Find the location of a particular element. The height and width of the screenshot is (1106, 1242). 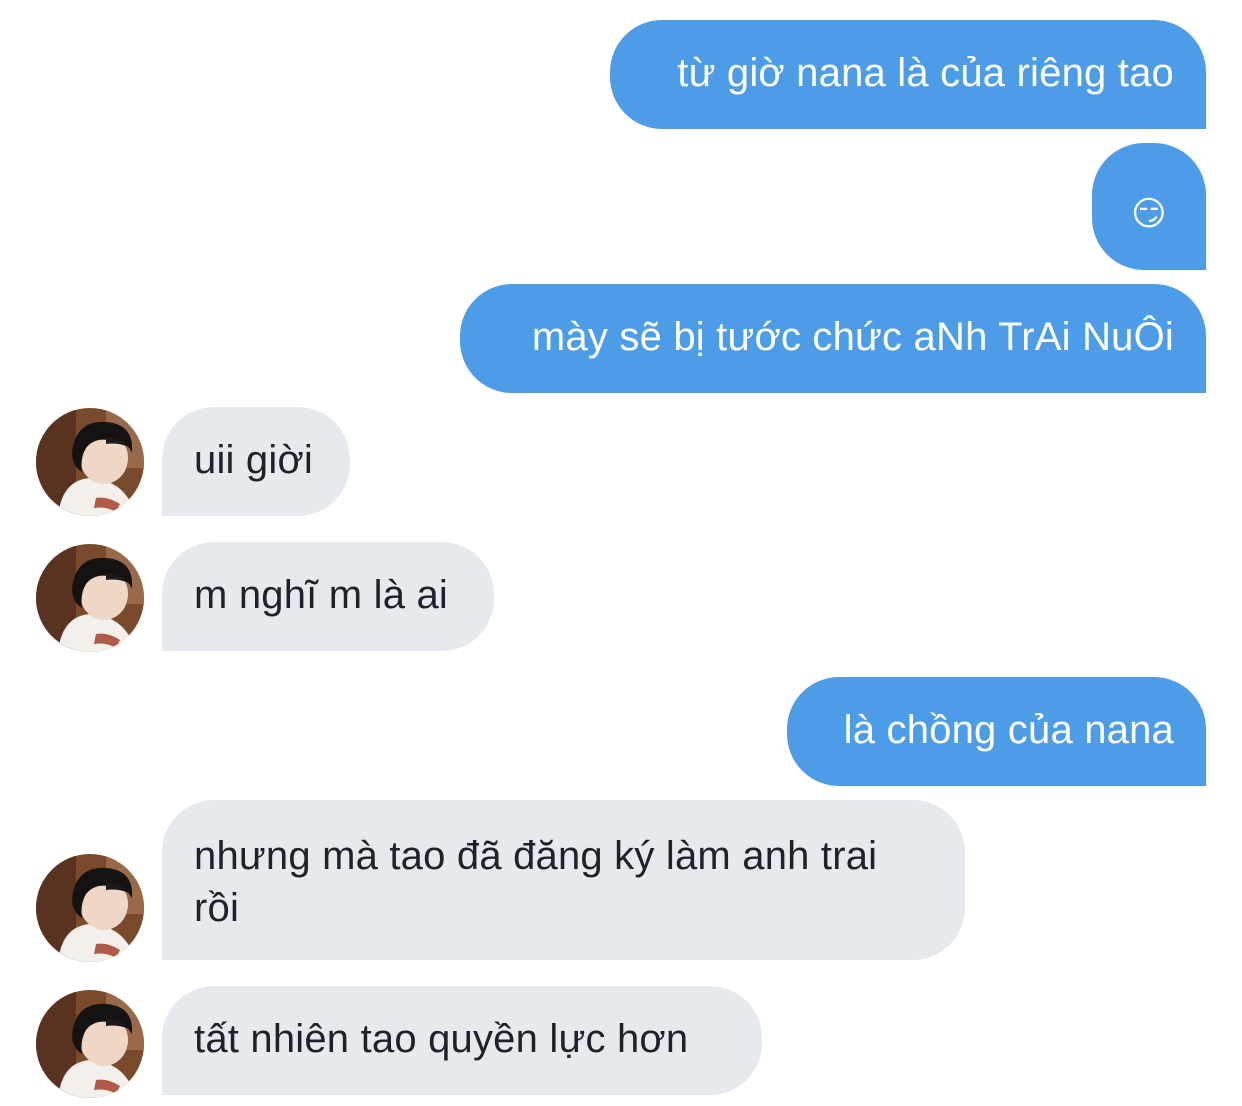

message-bubble-outgoing: từ giờ nana là của riêng tao is located at coordinates (908, 74).